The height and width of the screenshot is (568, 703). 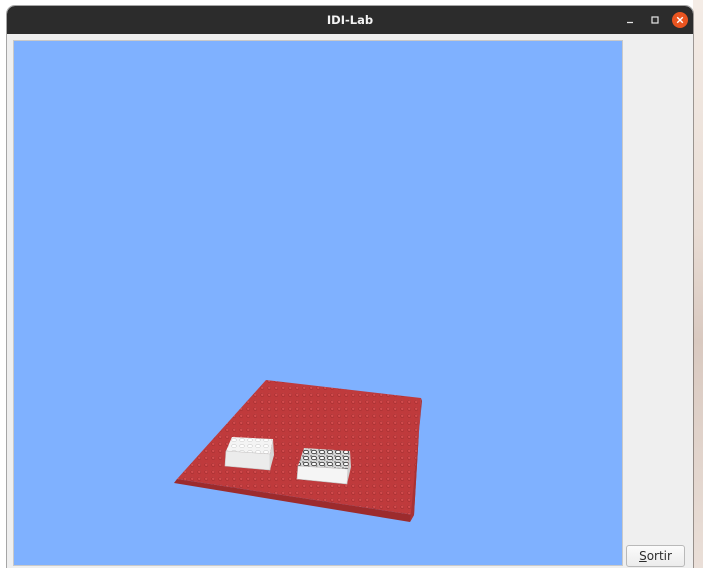 What do you see at coordinates (249, 454) in the screenshot?
I see `white-brick` at bounding box center [249, 454].